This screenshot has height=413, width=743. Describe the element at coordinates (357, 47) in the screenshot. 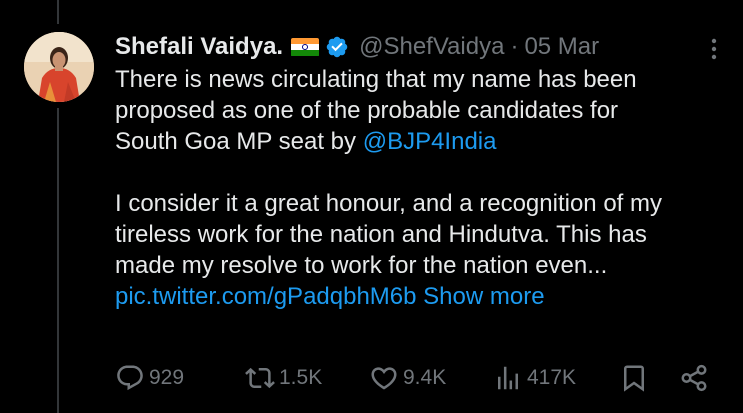

I see `tweet-header: Shefali Vaidya. @ShefVaidya · 05 Mar` at that location.